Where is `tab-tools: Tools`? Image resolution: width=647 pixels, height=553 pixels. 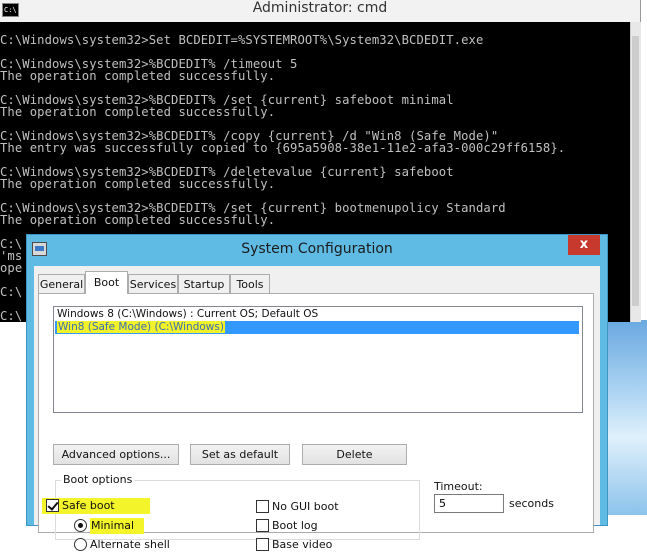
tab-tools: Tools is located at coordinates (250, 283).